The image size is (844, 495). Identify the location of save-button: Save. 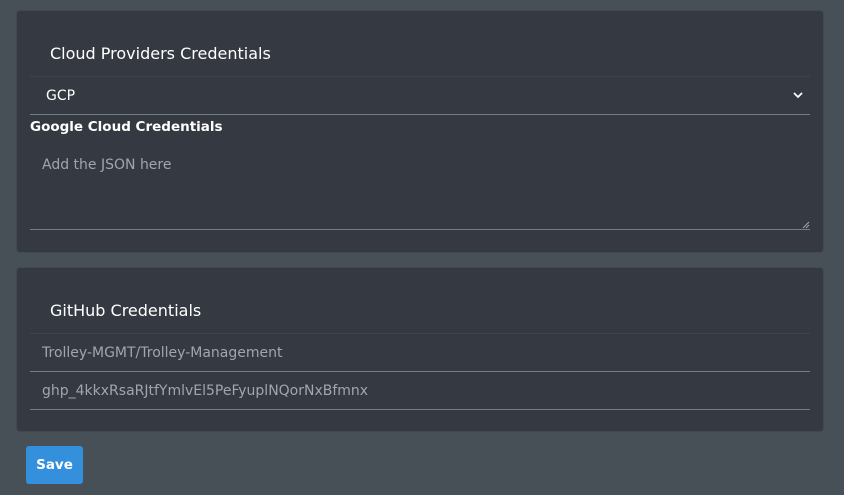
(54, 465).